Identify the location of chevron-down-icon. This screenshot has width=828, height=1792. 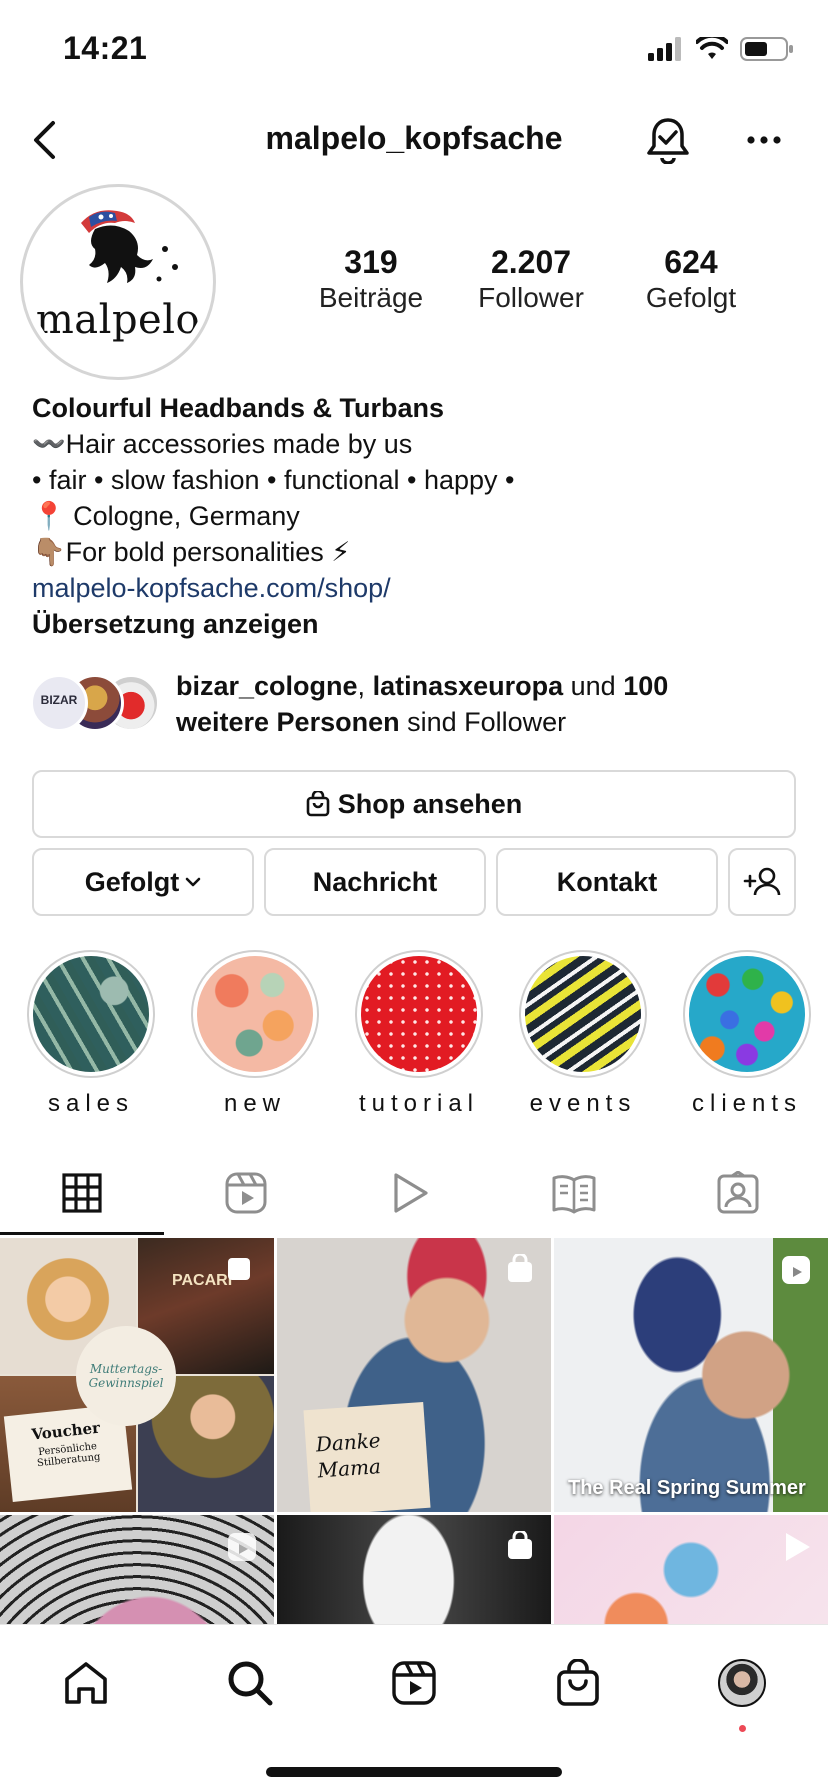
(193, 882).